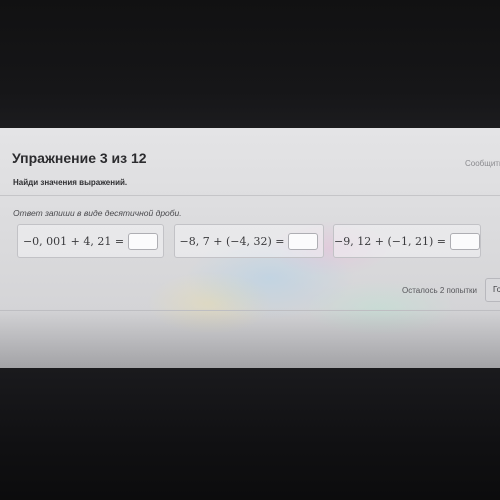 This screenshot has width=500, height=500. Describe the element at coordinates (97, 213) in the screenshot. I see `answer-hint: Ответ запиши в виде десятичной дроби.` at that location.